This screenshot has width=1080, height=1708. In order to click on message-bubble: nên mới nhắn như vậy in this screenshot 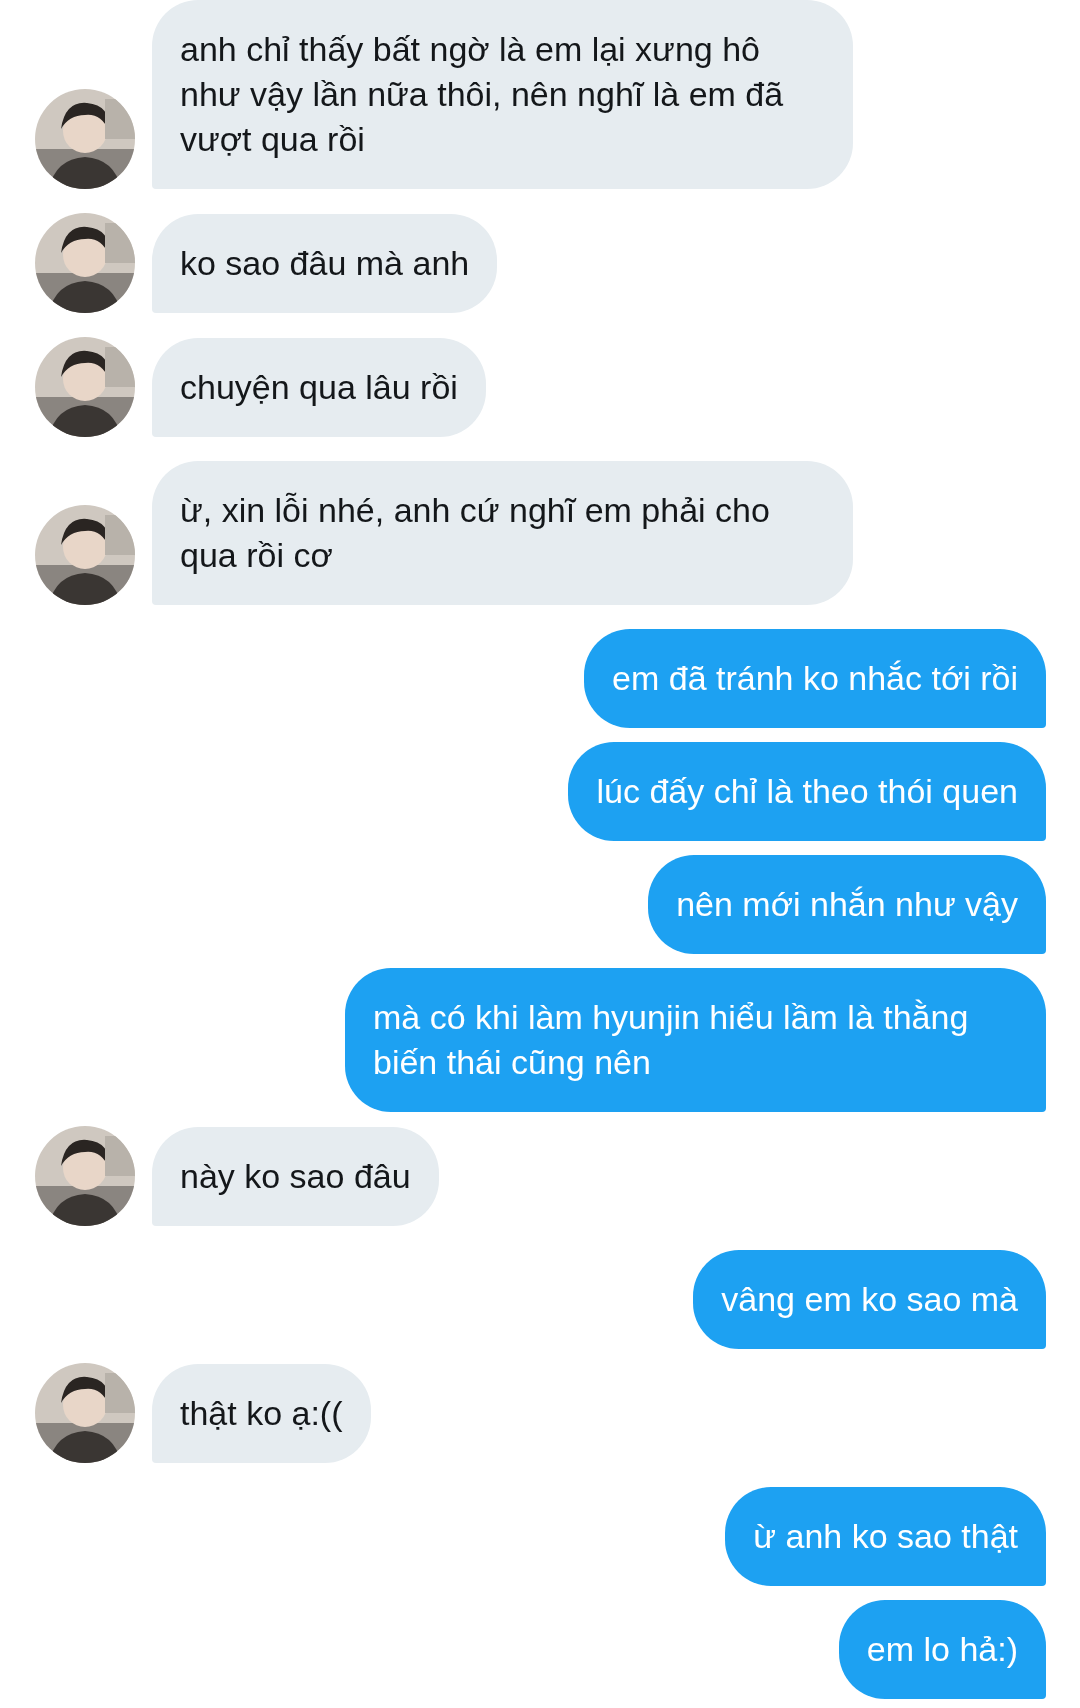, I will do `click(847, 904)`.